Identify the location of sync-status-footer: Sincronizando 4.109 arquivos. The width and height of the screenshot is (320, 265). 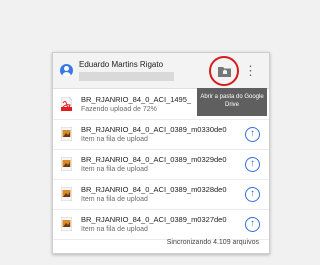
(161, 246).